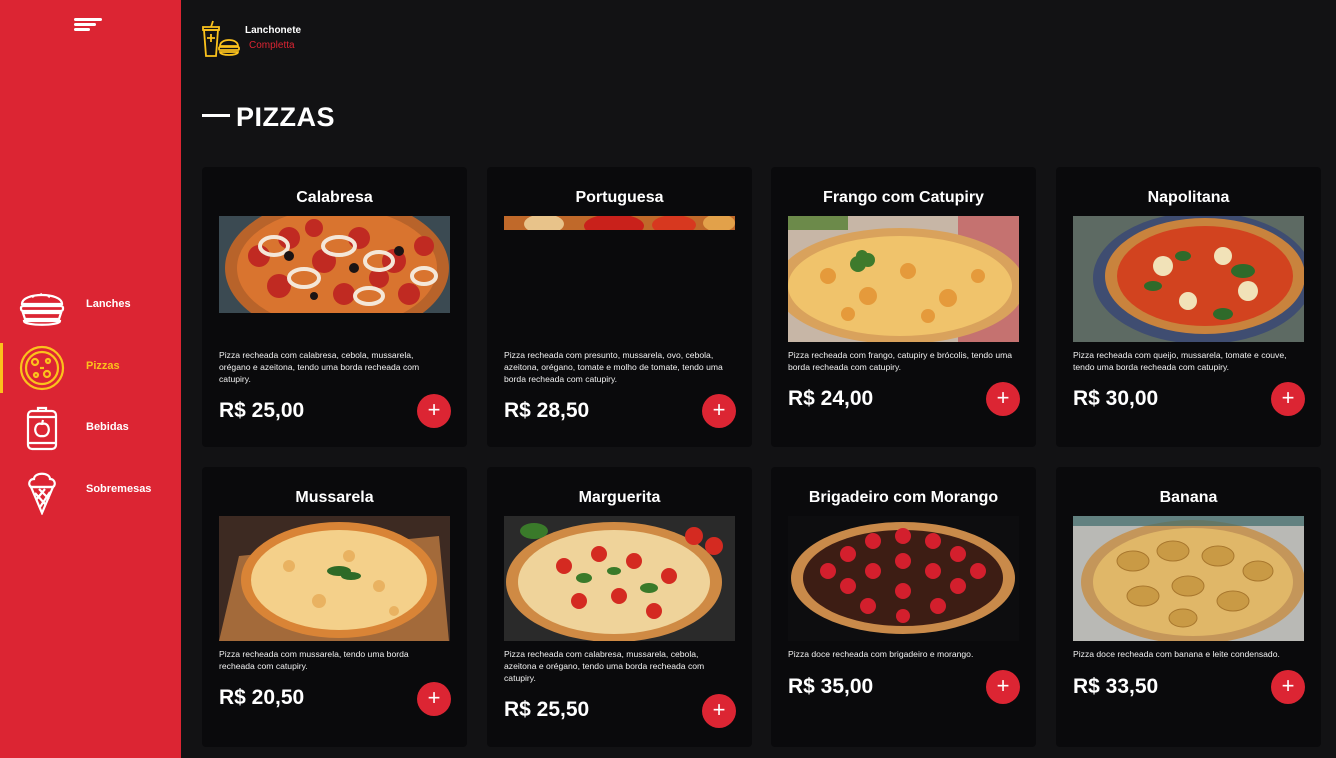  What do you see at coordinates (334, 197) in the screenshot?
I see `product-name: Calabresa` at bounding box center [334, 197].